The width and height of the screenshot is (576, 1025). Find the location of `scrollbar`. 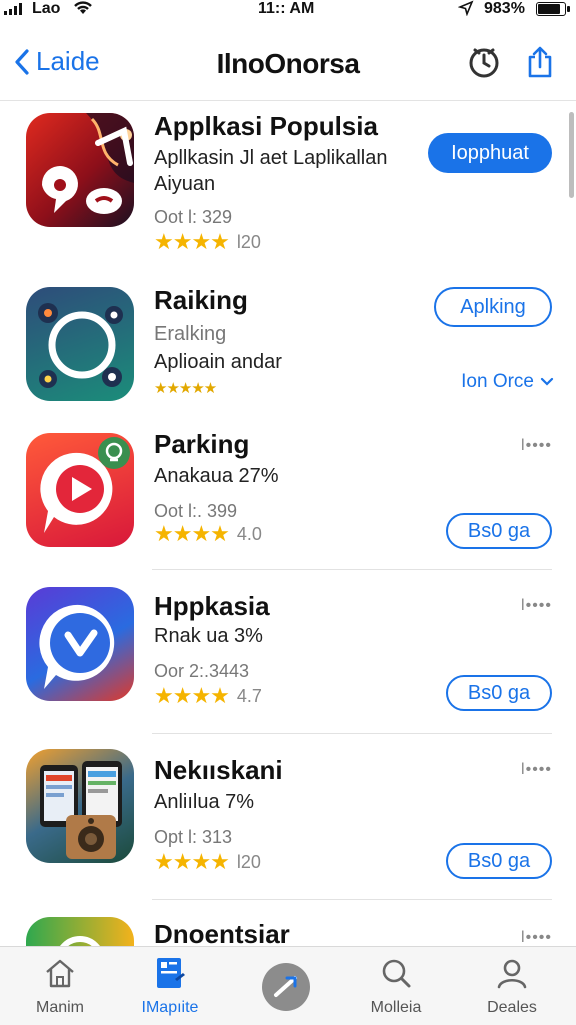

scrollbar is located at coordinates (571, 155).